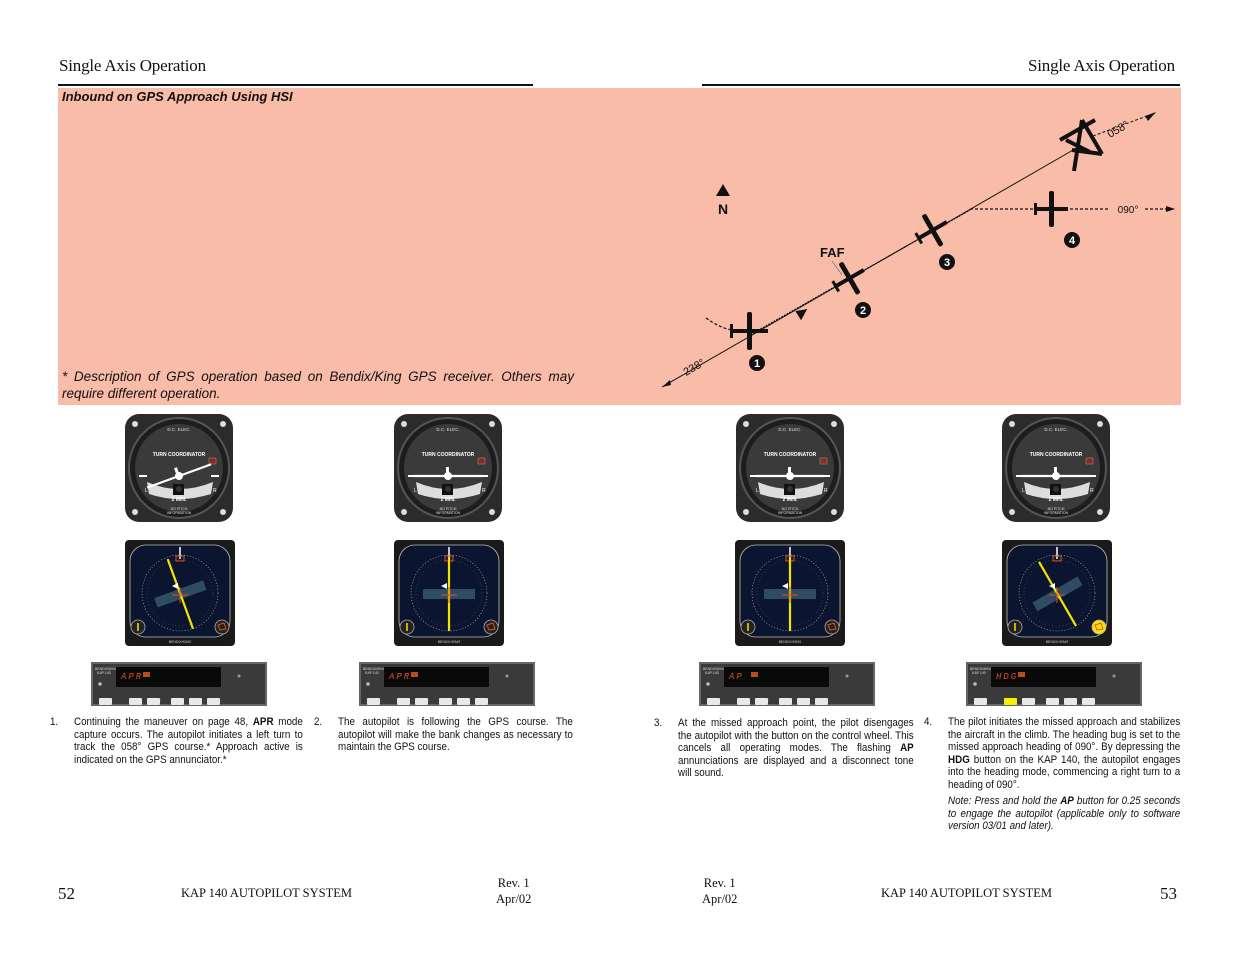  Describe the element at coordinates (177, 96) in the screenshot. I see `figure-subtitle: Inbound on GPS Approach Using HSI` at that location.